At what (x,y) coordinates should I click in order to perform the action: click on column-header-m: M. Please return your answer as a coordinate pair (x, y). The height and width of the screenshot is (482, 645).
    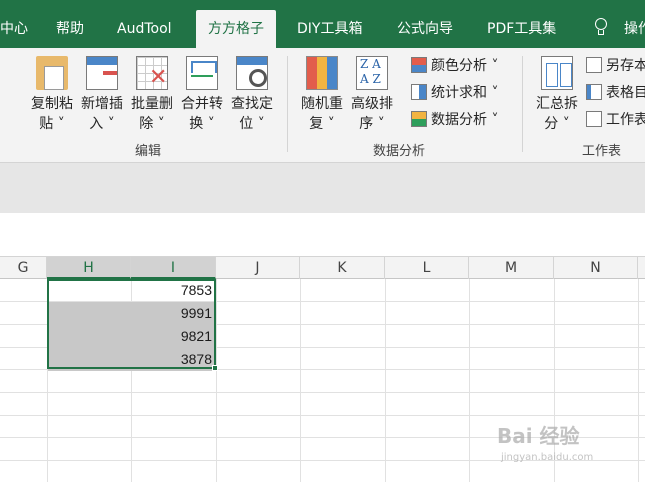
    Looking at the image, I should click on (511, 268).